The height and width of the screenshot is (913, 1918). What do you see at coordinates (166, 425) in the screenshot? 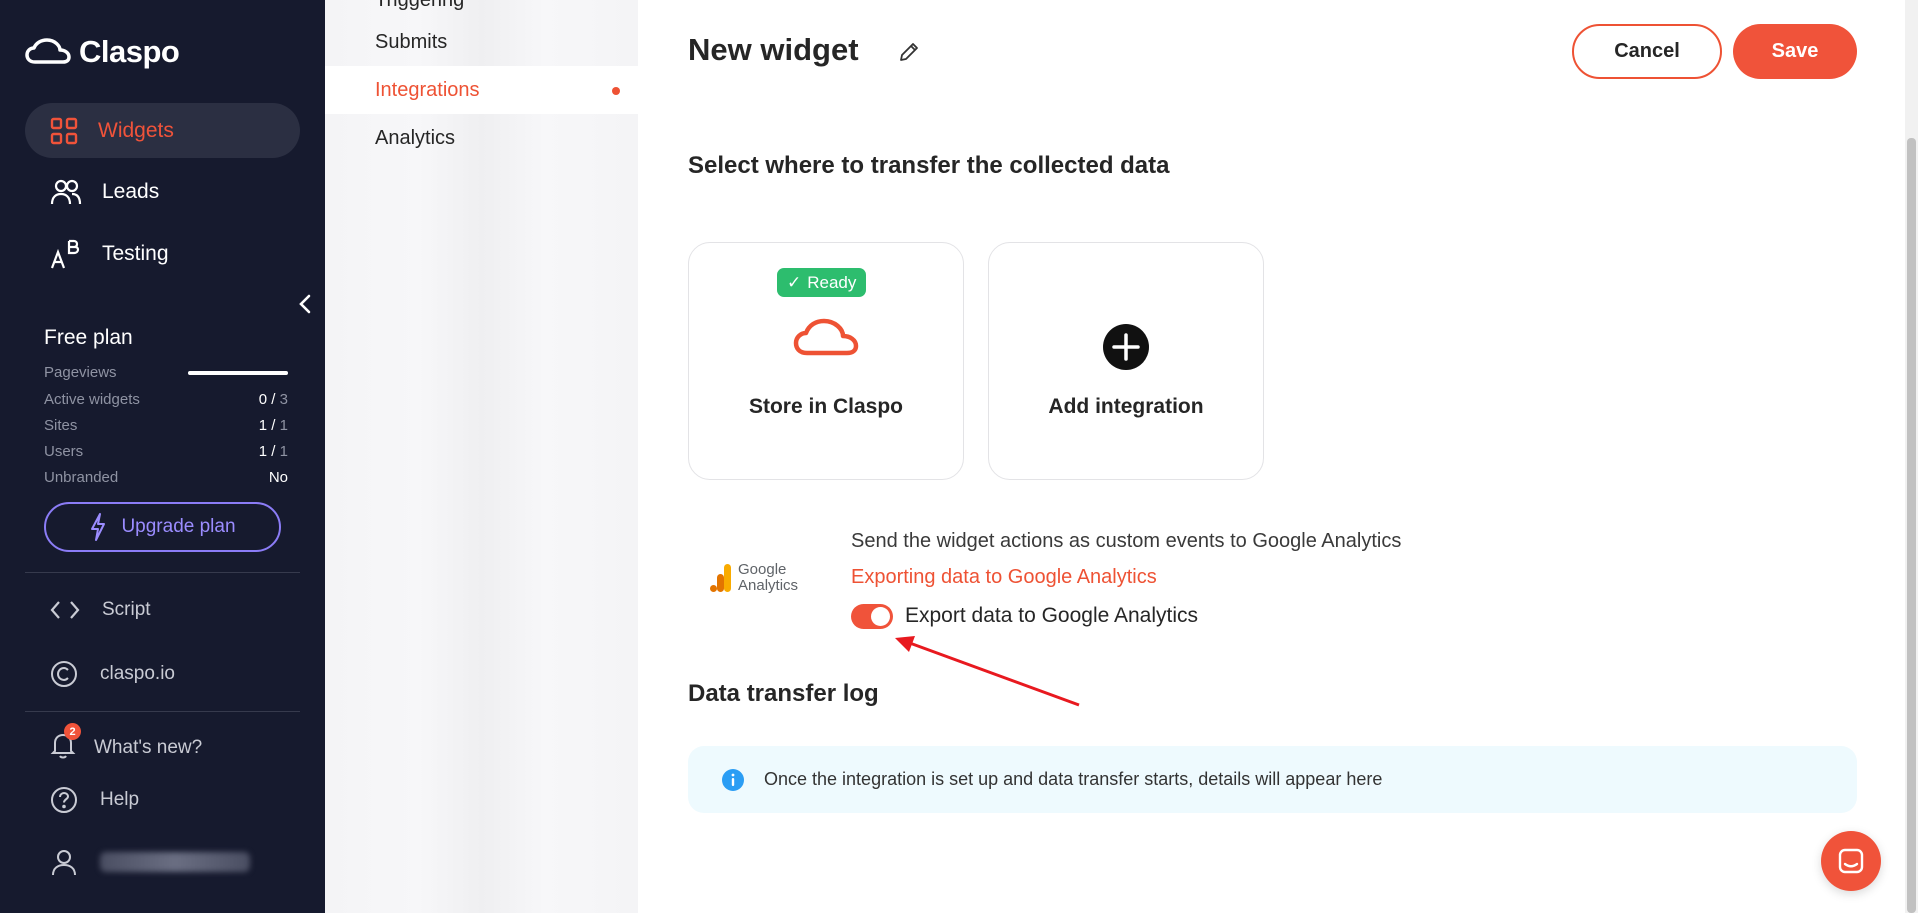
I see `sites-row: Sites 1 / 1` at bounding box center [166, 425].